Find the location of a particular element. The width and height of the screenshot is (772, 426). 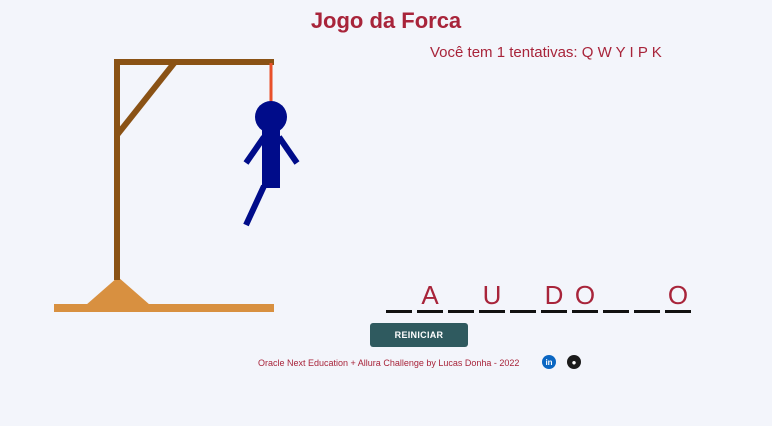

gallows-beam is located at coordinates (194, 62).